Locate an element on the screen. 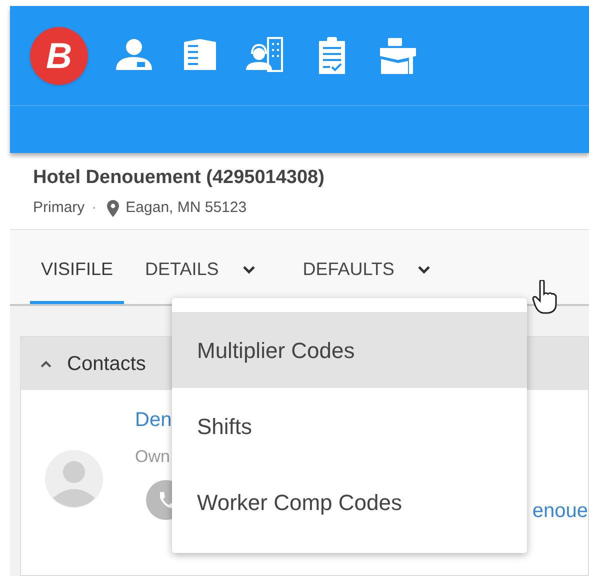 This screenshot has height=576, width=589. tab: DETAILS is located at coordinates (201, 271).